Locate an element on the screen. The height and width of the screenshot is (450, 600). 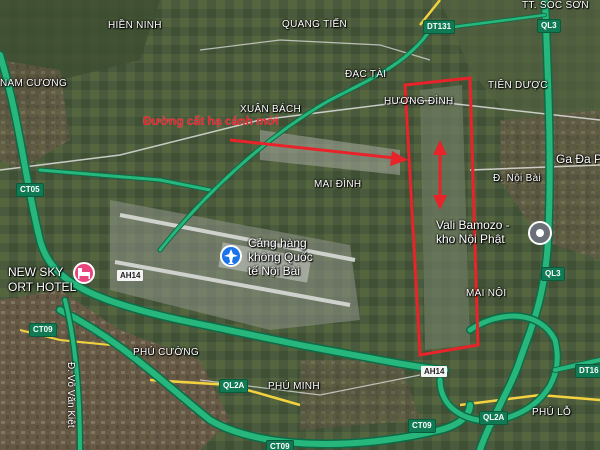
place-mai-dinh: MAI ĐÌNH is located at coordinates (338, 184).